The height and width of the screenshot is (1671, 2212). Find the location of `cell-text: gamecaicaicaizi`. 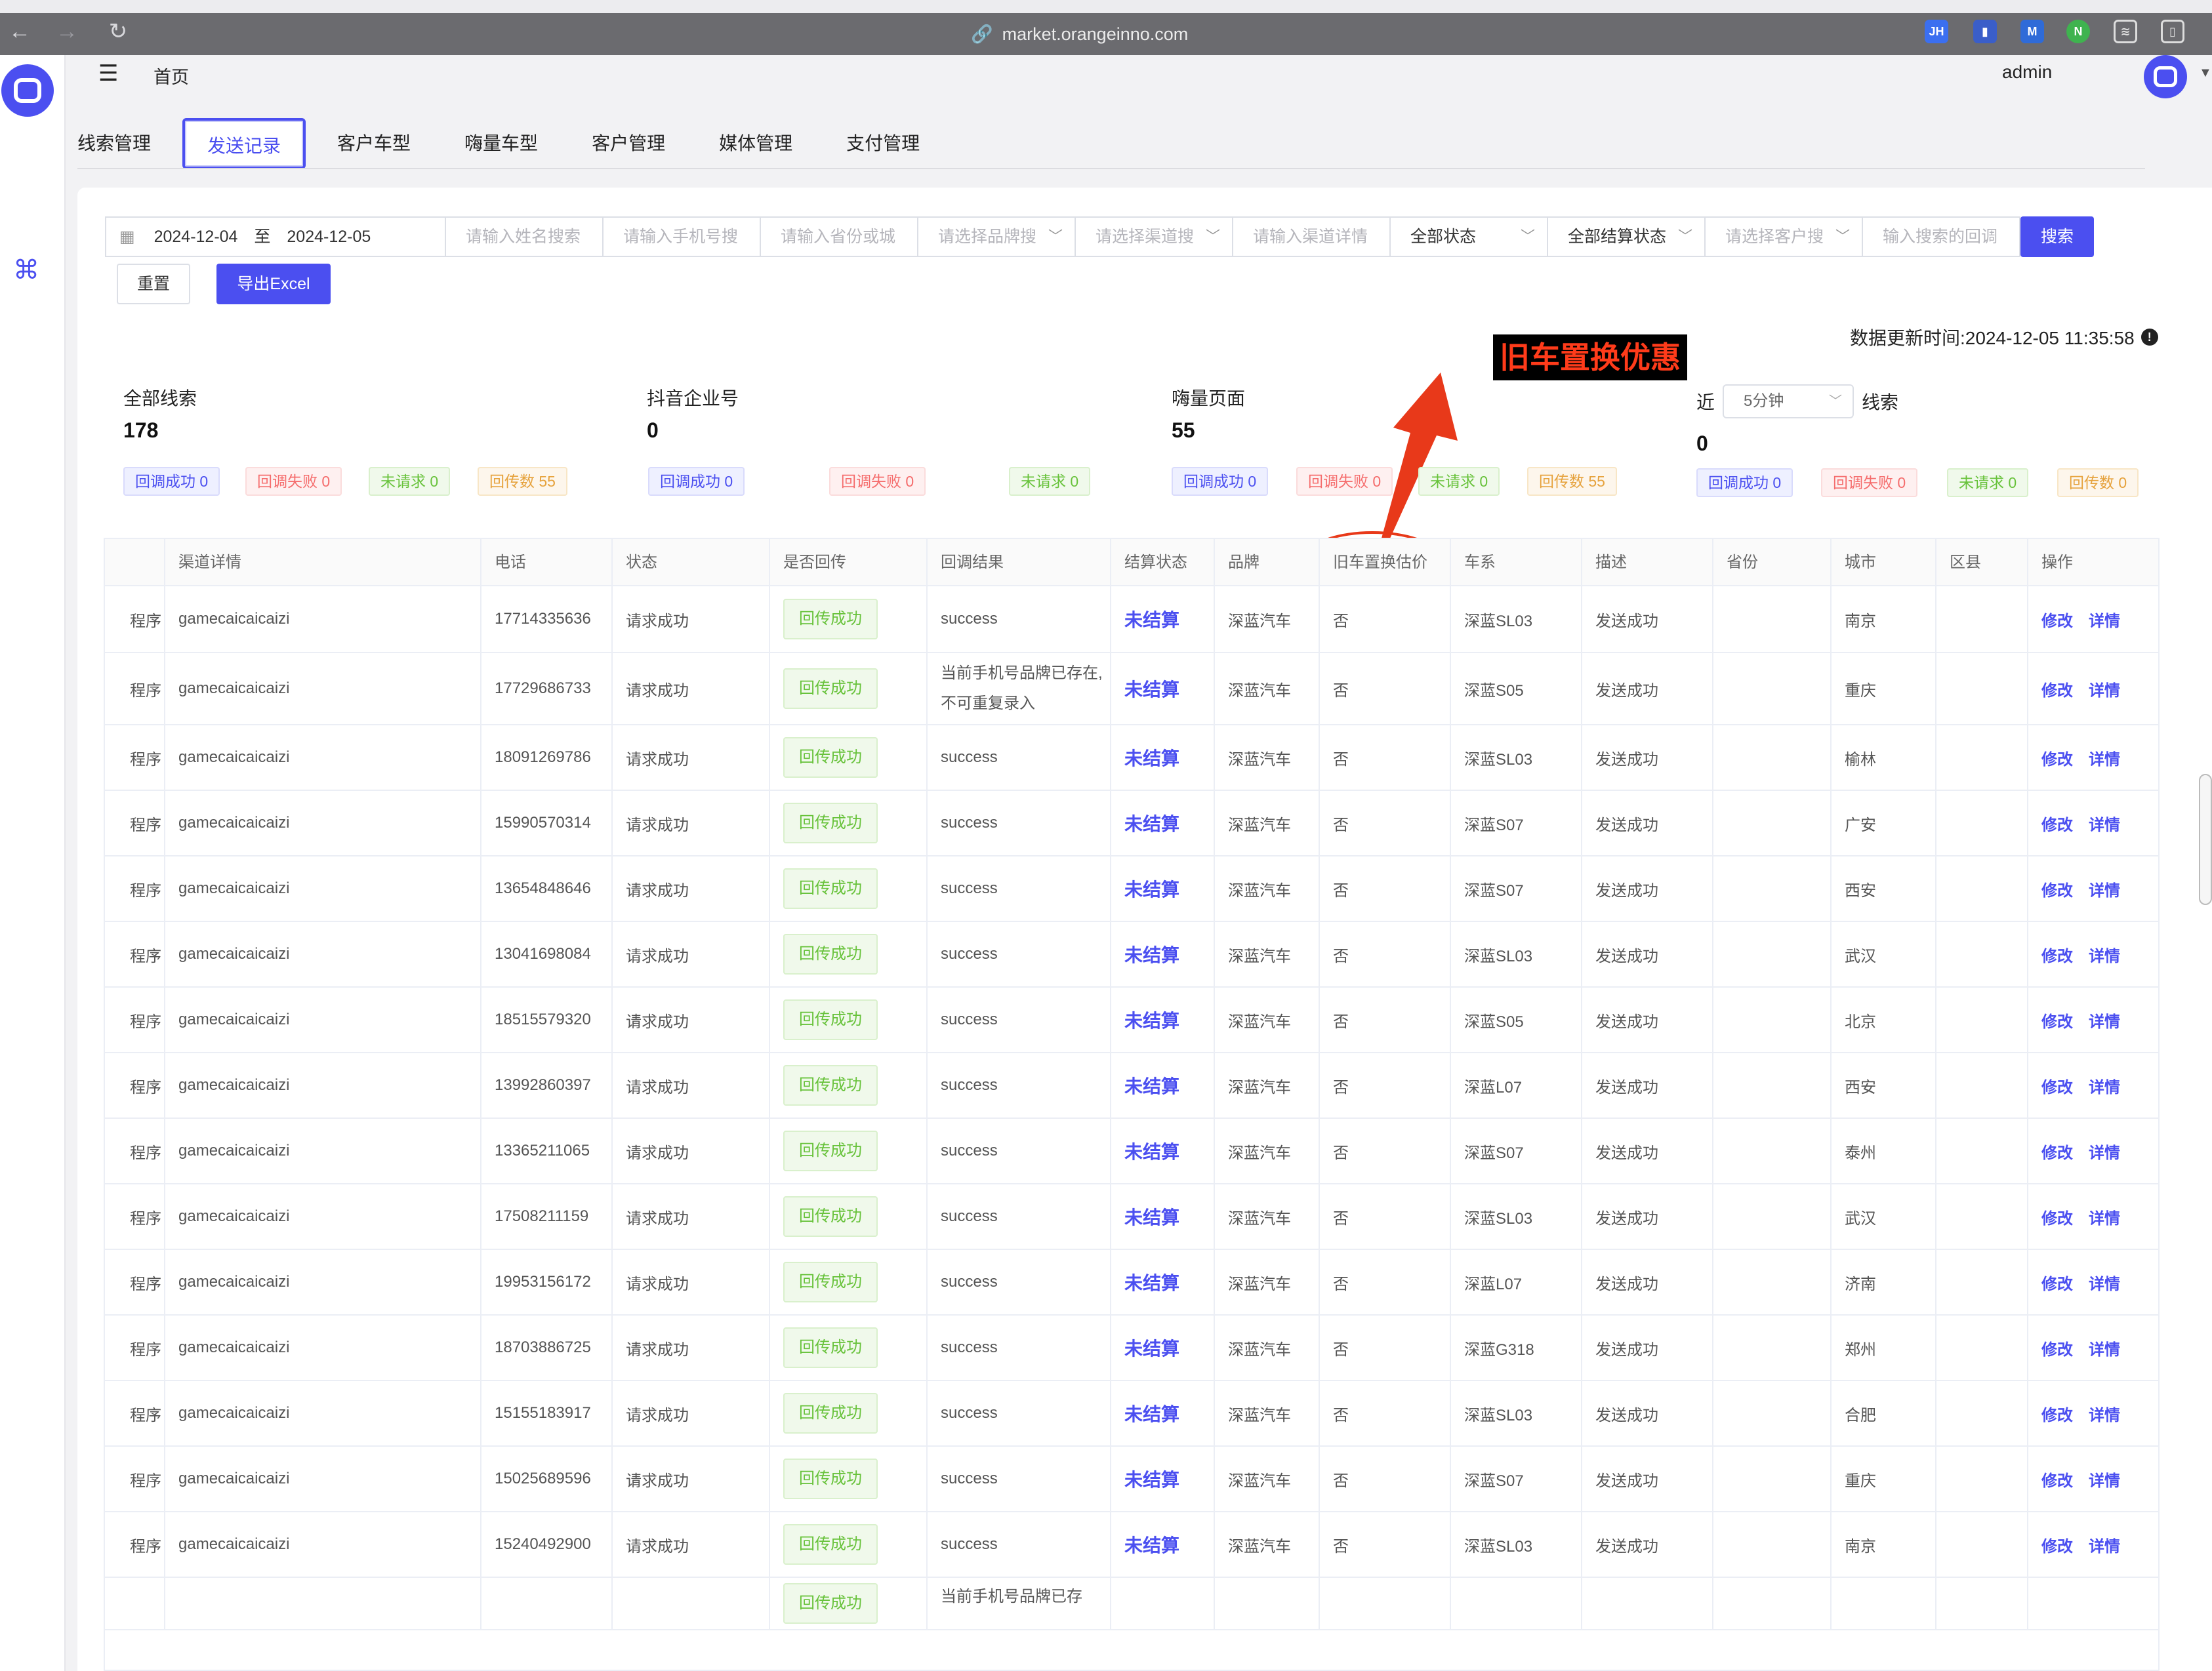

cell-text: gamecaicaicaizi is located at coordinates (234, 619).